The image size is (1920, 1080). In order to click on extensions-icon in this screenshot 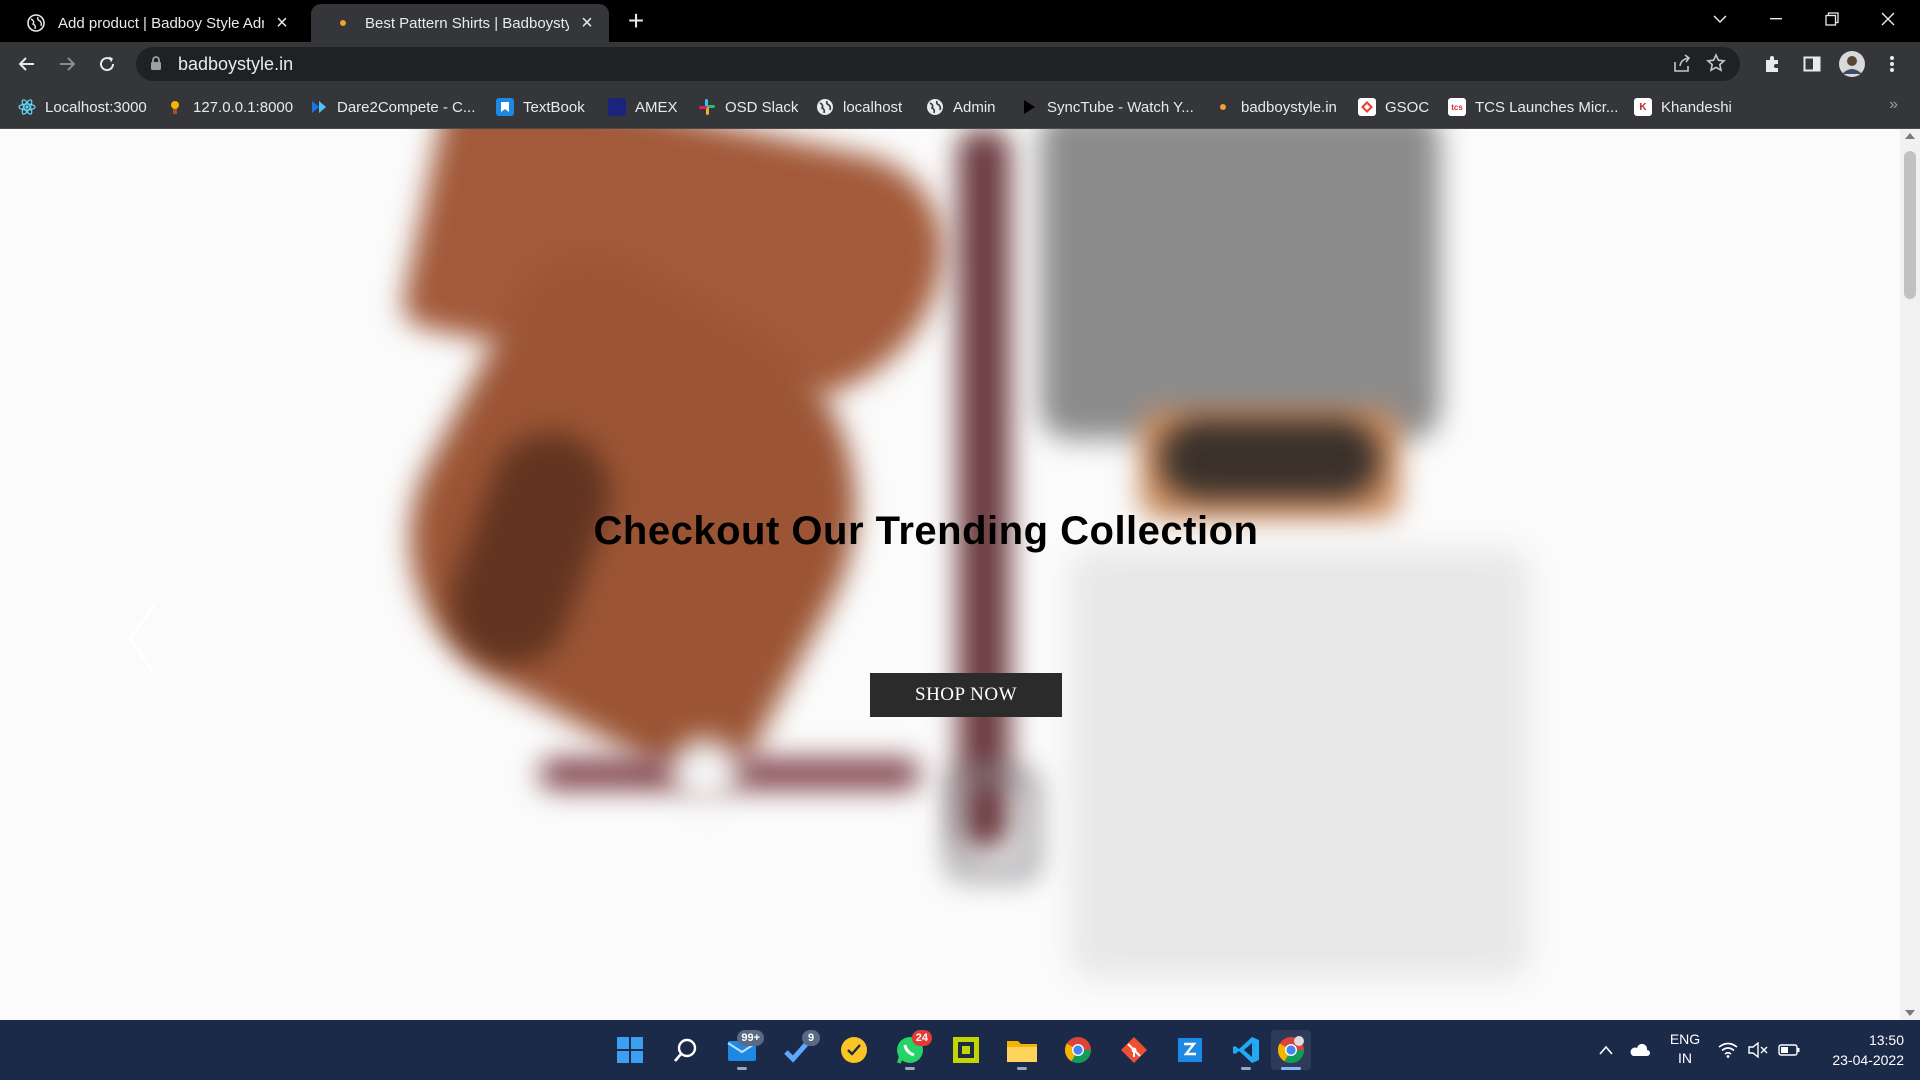, I will do `click(1772, 64)`.